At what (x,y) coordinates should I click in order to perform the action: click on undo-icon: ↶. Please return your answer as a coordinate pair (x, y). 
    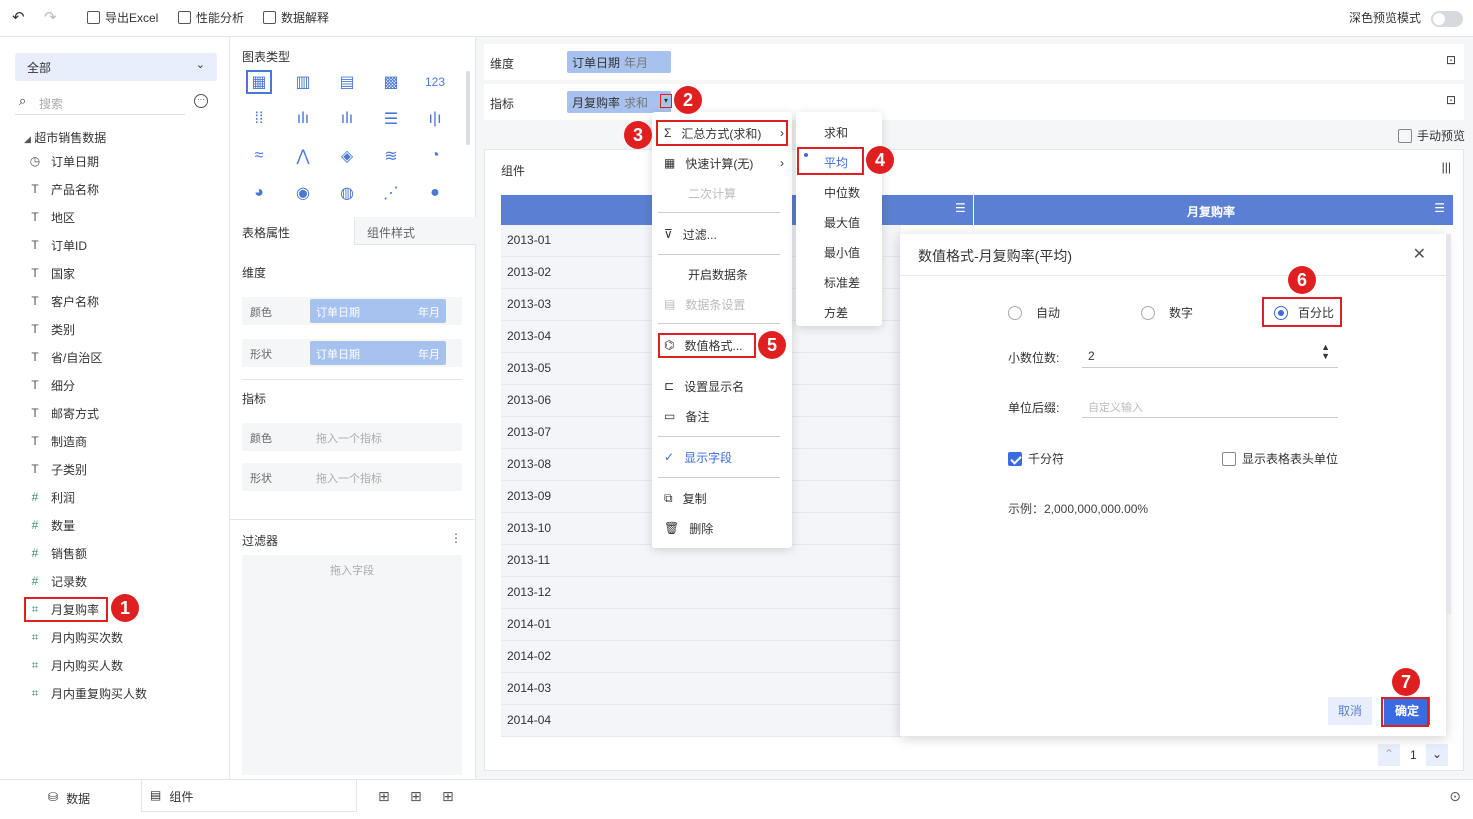
    Looking at the image, I should click on (18, 17).